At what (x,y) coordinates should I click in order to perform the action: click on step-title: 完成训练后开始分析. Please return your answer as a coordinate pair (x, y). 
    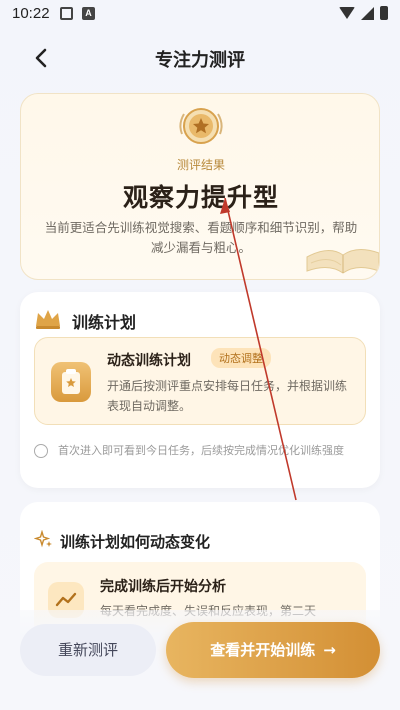
    Looking at the image, I should click on (163, 587).